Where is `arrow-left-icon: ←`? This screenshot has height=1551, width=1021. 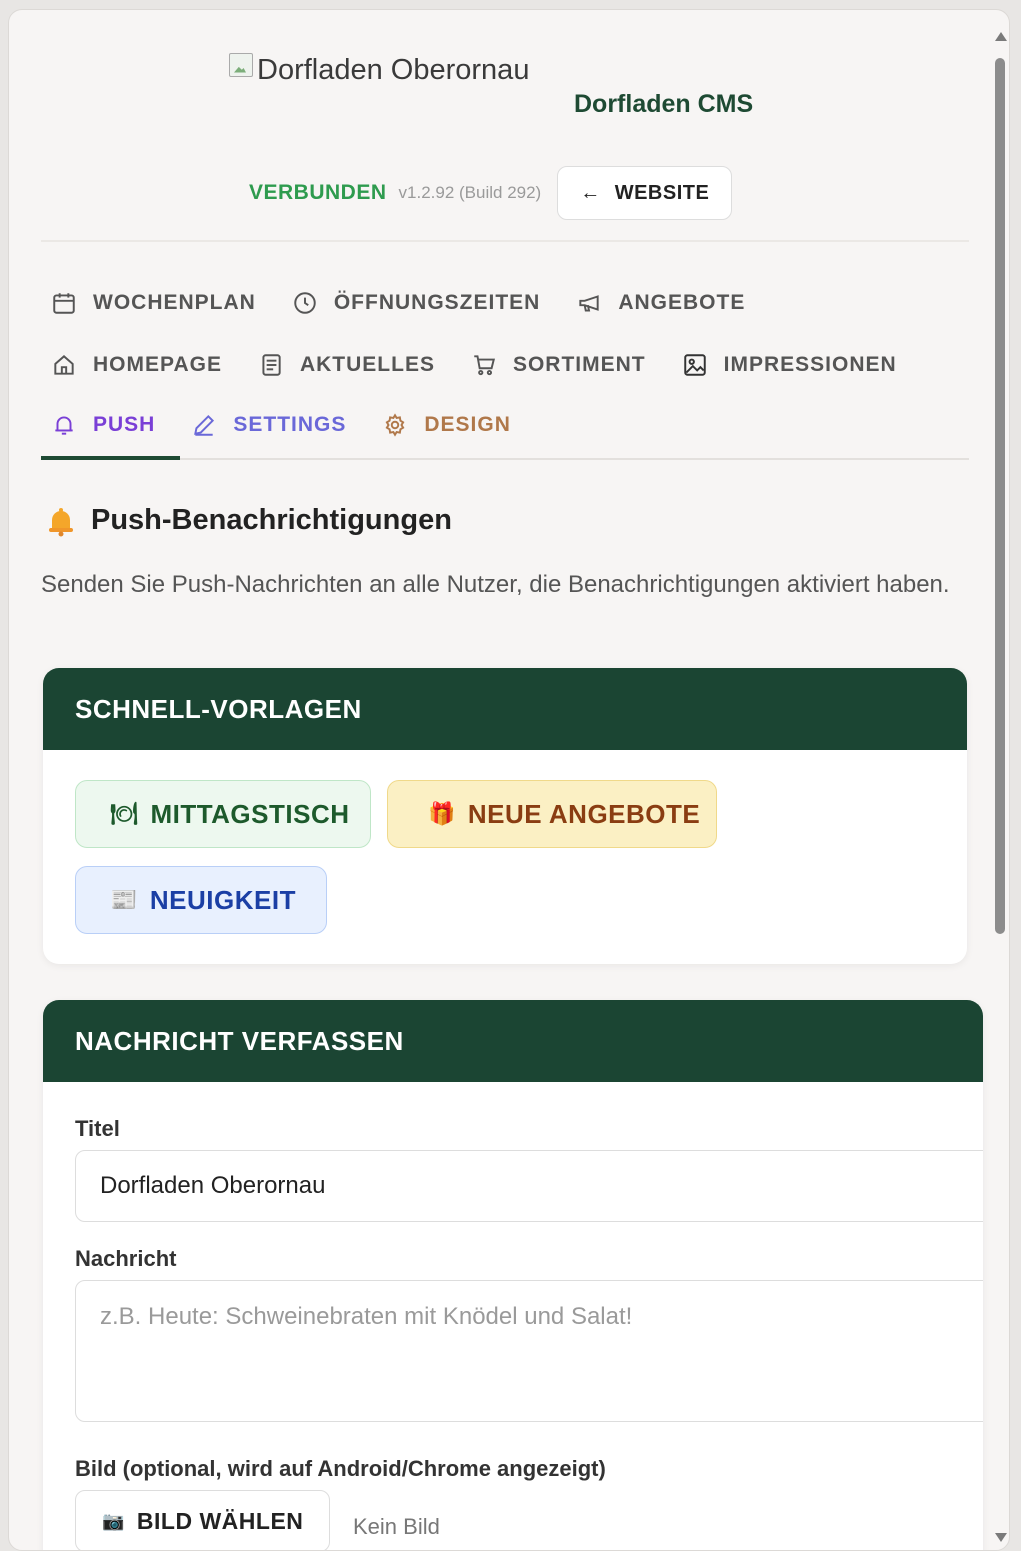
arrow-left-icon: ← is located at coordinates (590, 192).